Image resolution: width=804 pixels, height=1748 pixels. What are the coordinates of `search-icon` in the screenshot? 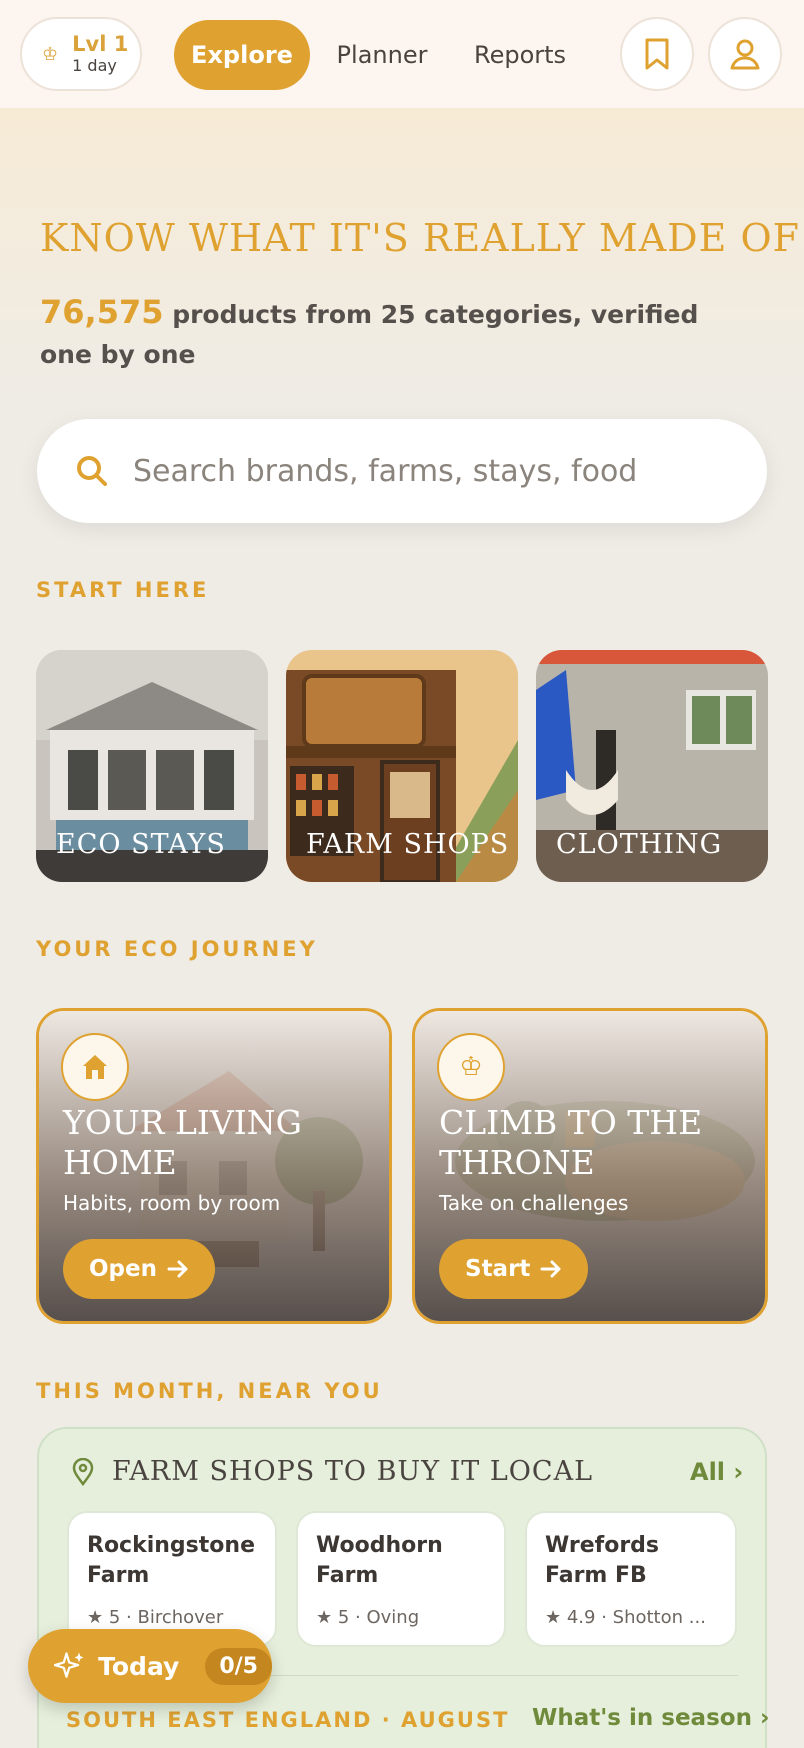 It's located at (92, 471).